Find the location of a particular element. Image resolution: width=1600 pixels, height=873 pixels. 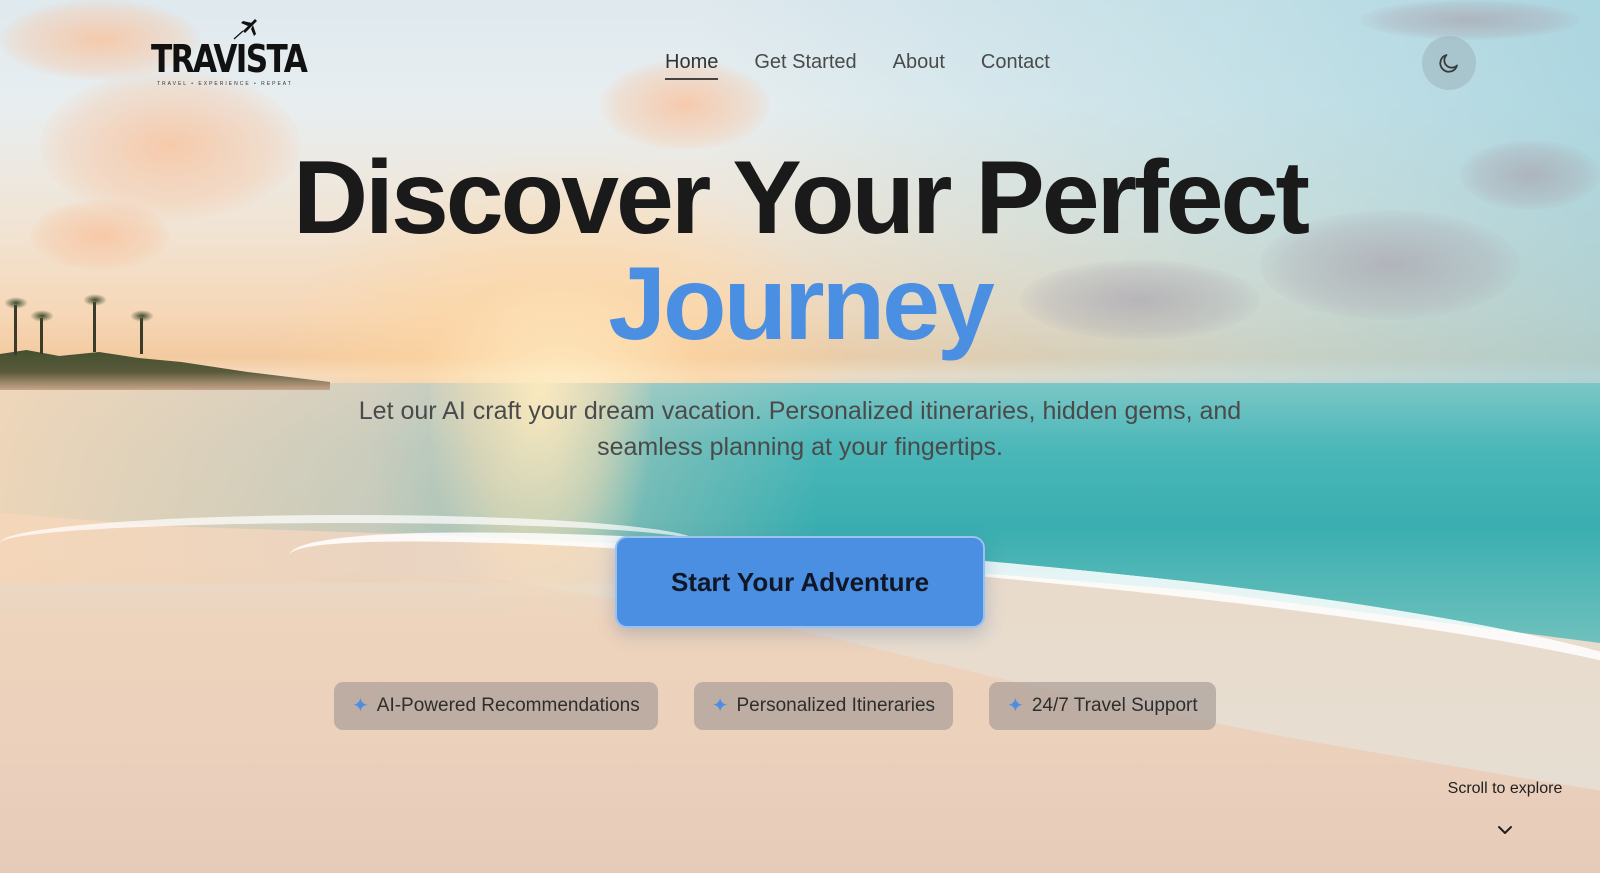

moon-icon is located at coordinates (1448, 63).